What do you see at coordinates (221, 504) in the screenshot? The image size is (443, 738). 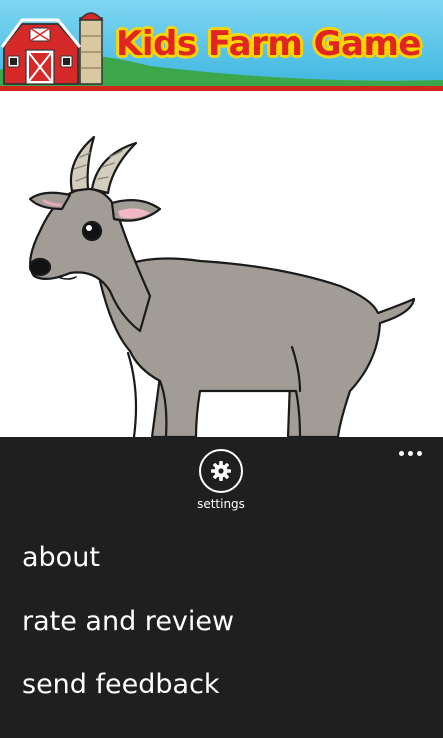 I see `settings-label: settings` at bounding box center [221, 504].